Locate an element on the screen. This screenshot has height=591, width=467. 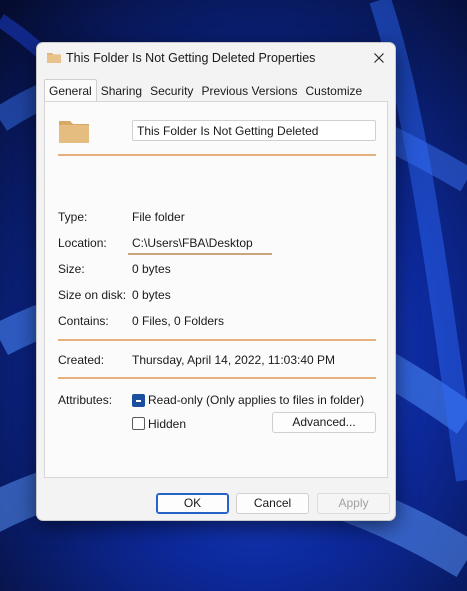
type-label: Type: is located at coordinates (73, 217).